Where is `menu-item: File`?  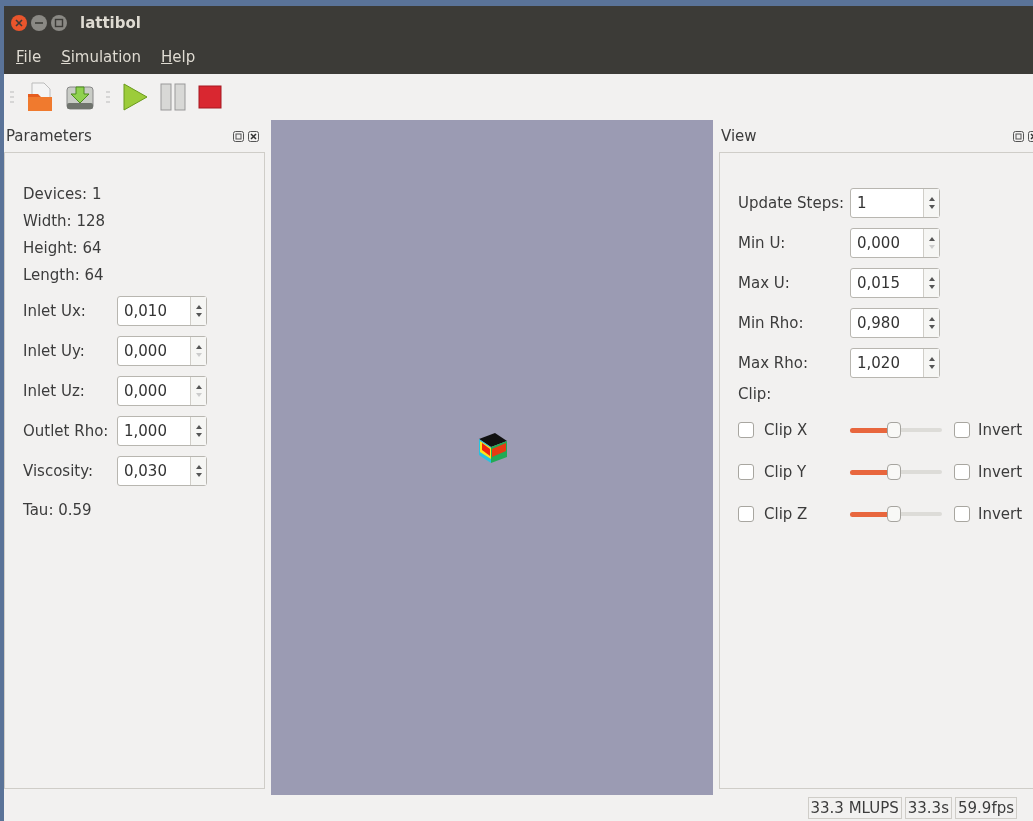 menu-item: File is located at coordinates (29, 57).